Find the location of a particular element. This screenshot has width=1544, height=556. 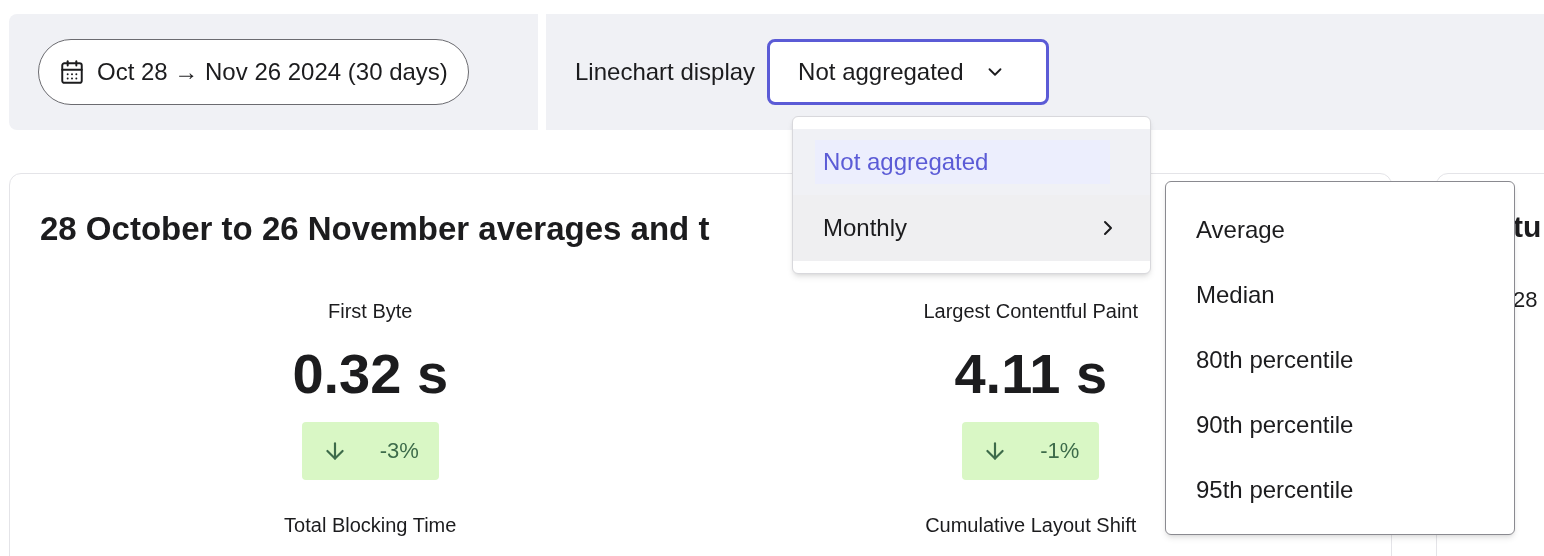

submenu-item: 80th percentile is located at coordinates (1340, 359).